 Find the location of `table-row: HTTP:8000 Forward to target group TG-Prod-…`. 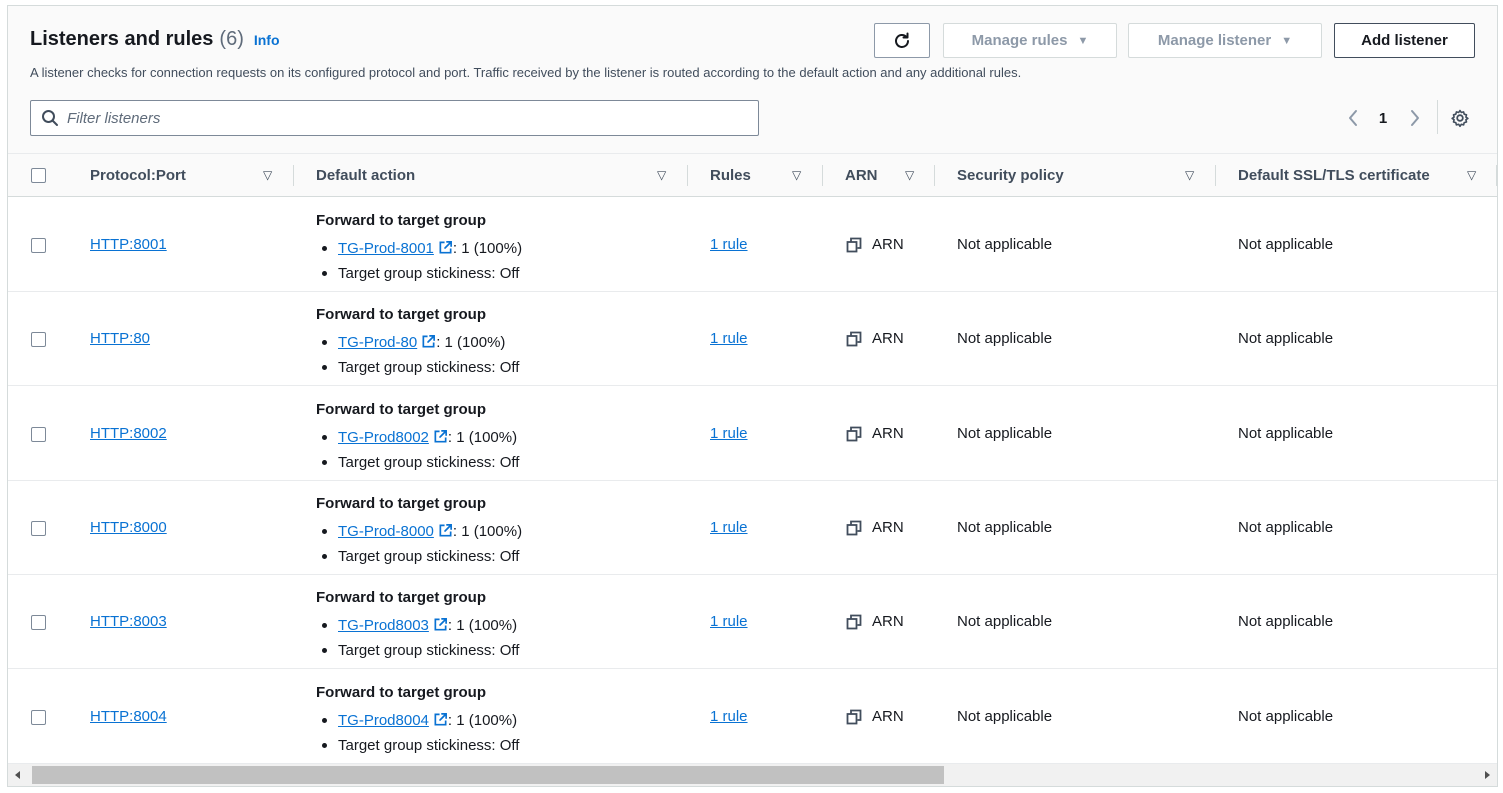

table-row: HTTP:8000 Forward to target group TG-Prod-… is located at coordinates (752, 528).